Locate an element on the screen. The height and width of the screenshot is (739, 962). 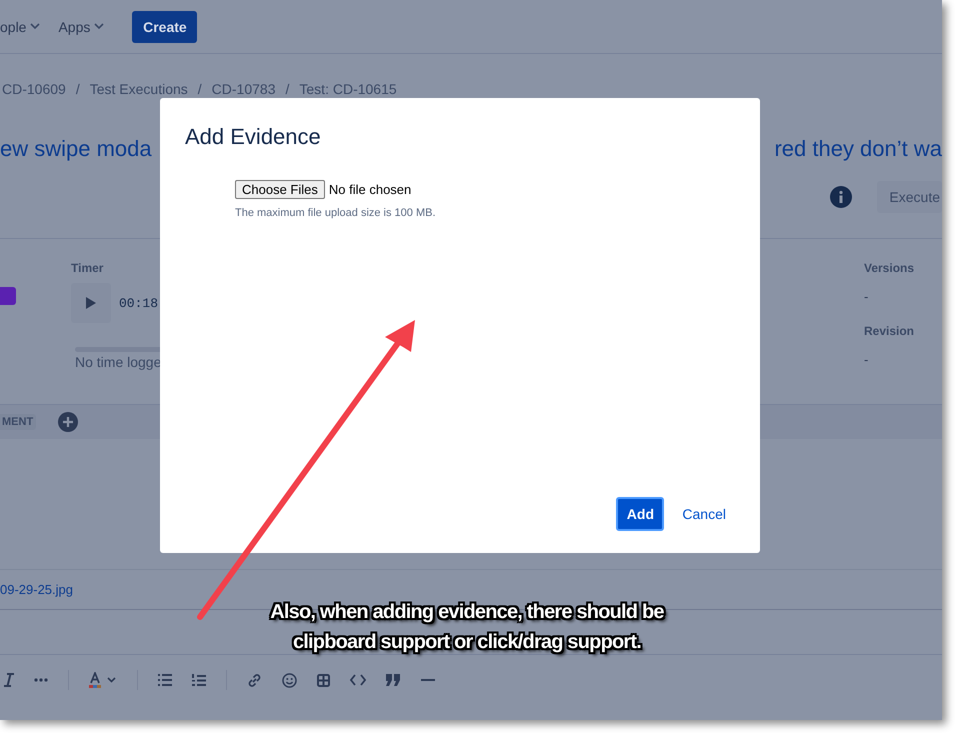
breadcrumb-link: Test Executions is located at coordinates (139, 89).